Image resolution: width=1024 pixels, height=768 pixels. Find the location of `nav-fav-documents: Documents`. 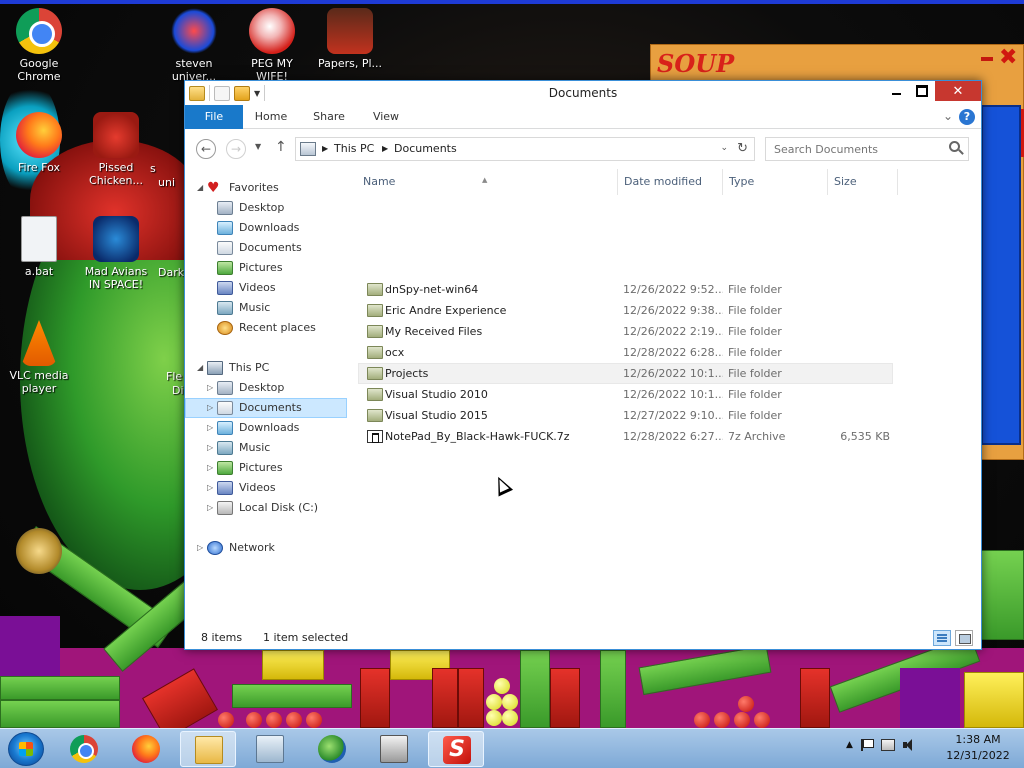

nav-fav-documents: Documents is located at coordinates (266, 248).